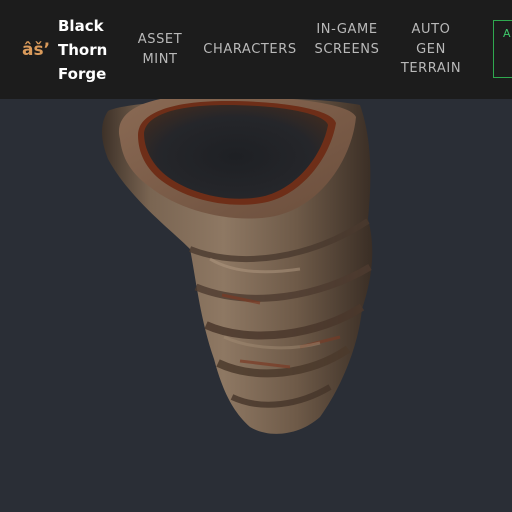 The height and width of the screenshot is (512, 512). What do you see at coordinates (431, 49) in the screenshot?
I see `nav-link-auto-gen-terrain: AUTO GEN TERRAIN` at bounding box center [431, 49].